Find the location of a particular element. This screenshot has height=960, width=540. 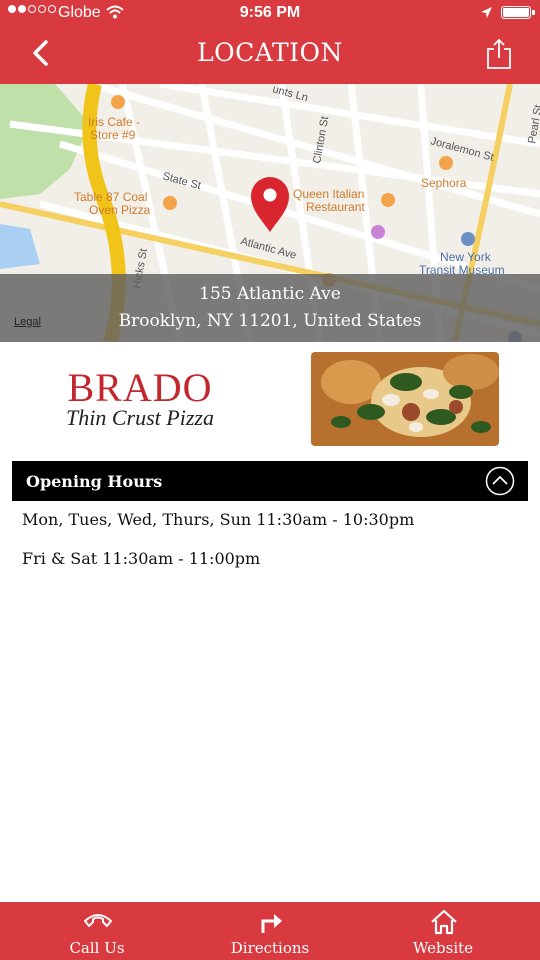

map-label-sephora: Sephora is located at coordinates (444, 183).